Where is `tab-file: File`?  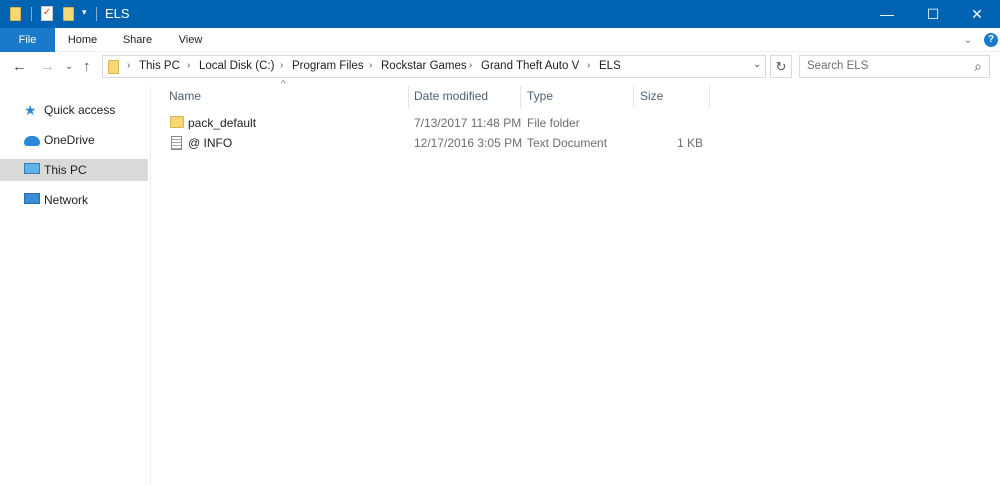 tab-file: File is located at coordinates (27, 40).